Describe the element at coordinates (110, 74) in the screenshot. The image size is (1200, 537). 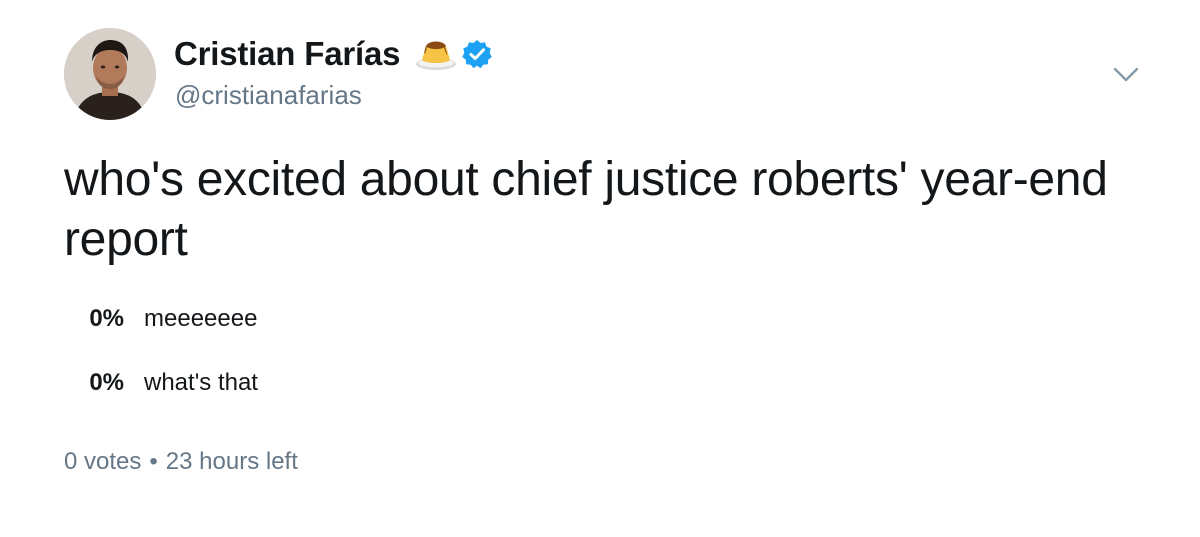
I see `avatar` at that location.